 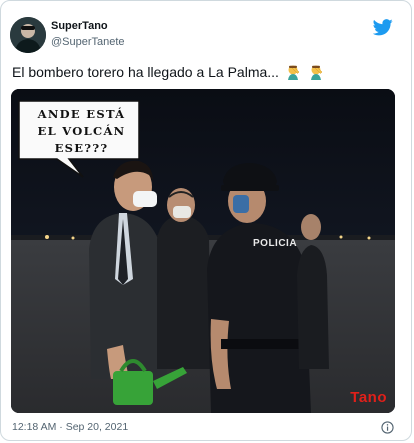 What do you see at coordinates (70, 427) in the screenshot?
I see `tweet-timestamp: 12:18 AM · Sep 20, 2021` at bounding box center [70, 427].